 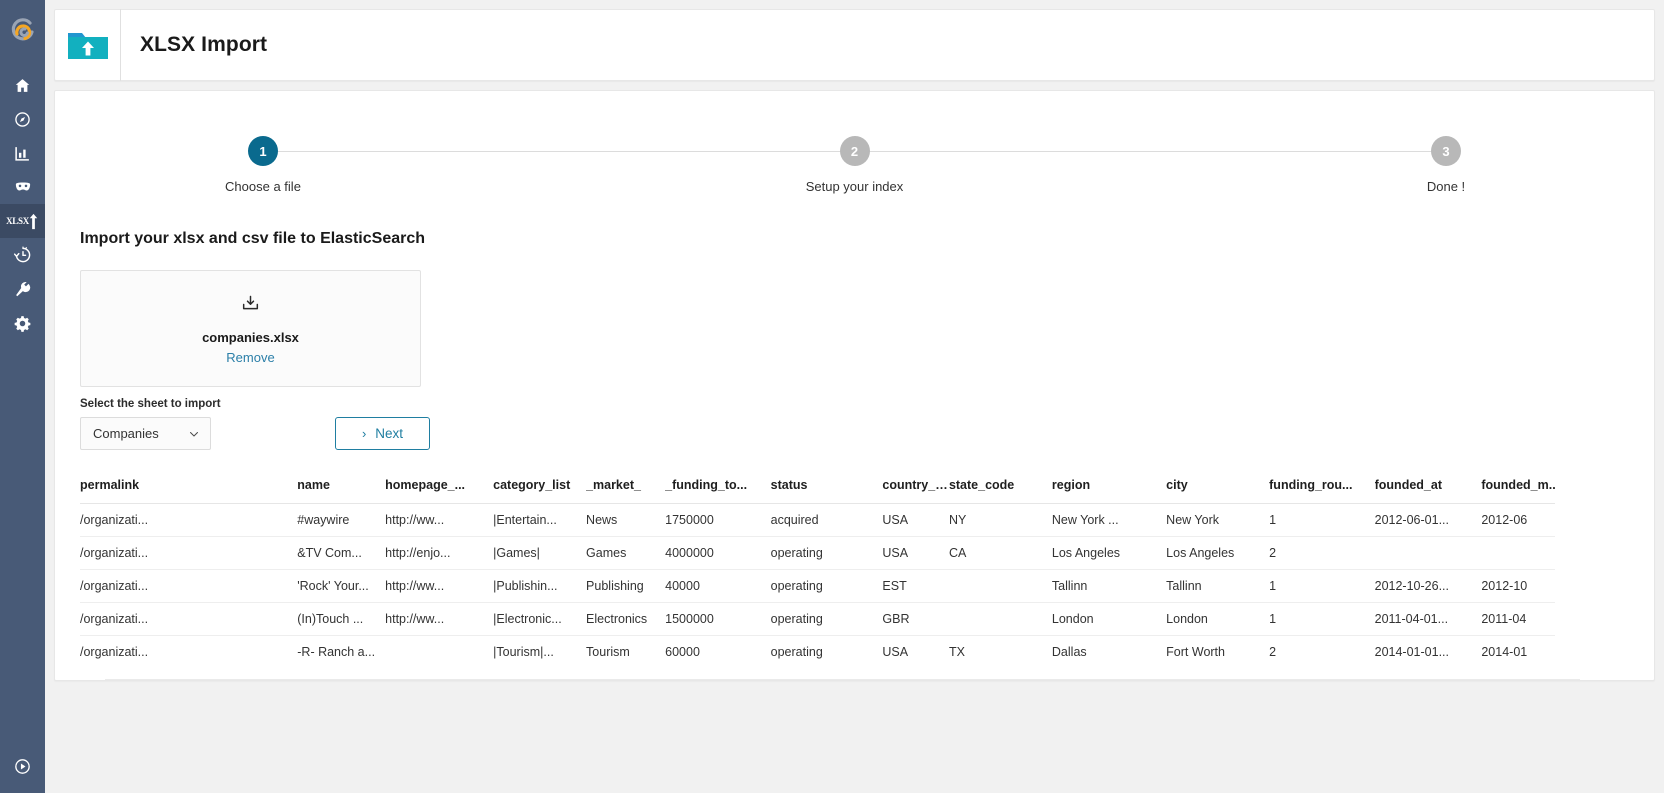 What do you see at coordinates (22, 119) in the screenshot?
I see `sidebar-item-discover` at bounding box center [22, 119].